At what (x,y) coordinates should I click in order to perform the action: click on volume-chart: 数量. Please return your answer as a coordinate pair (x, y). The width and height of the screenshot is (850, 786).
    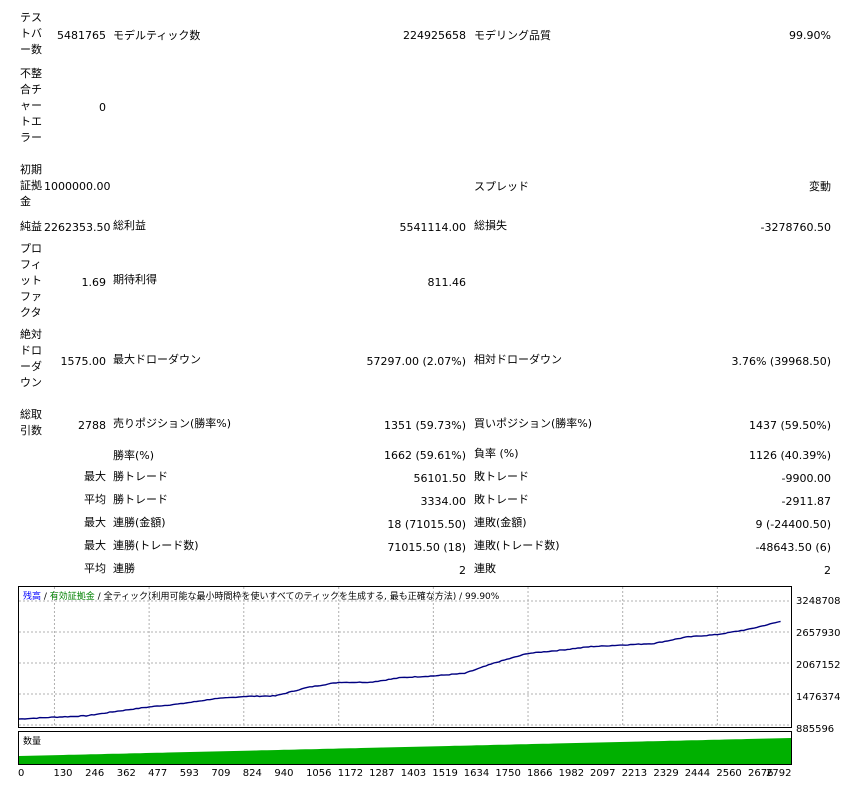
    Looking at the image, I should click on (405, 748).